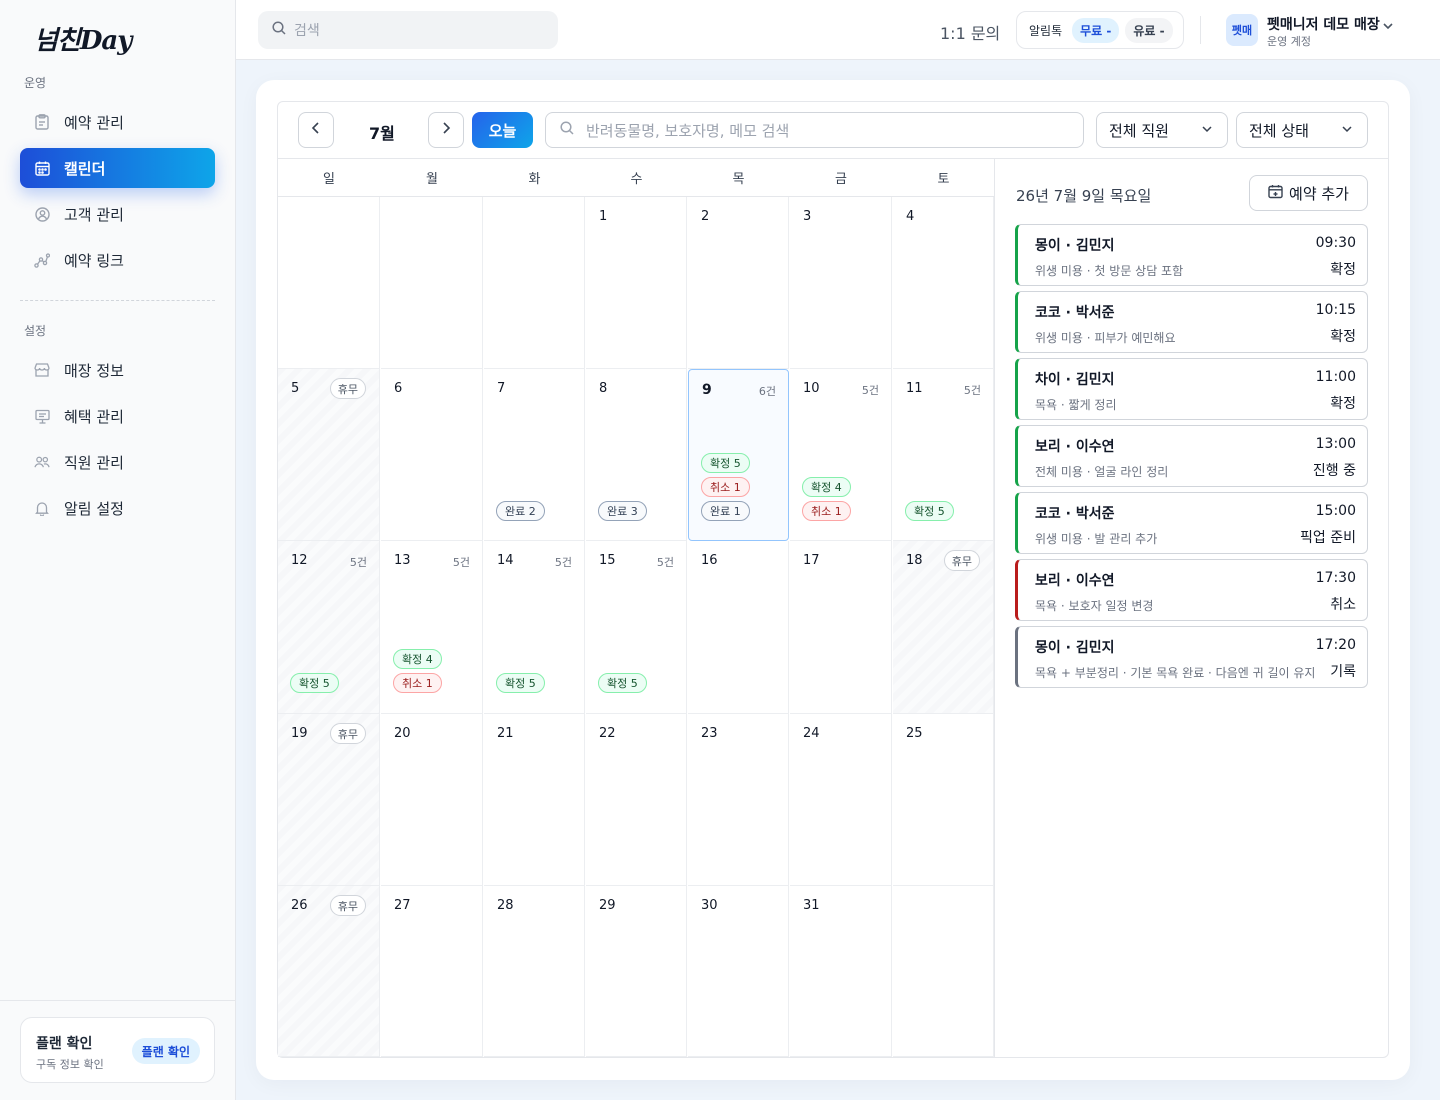 The height and width of the screenshot is (1100, 1440). What do you see at coordinates (1242, 30) in the screenshot?
I see `avatar: 펫매` at bounding box center [1242, 30].